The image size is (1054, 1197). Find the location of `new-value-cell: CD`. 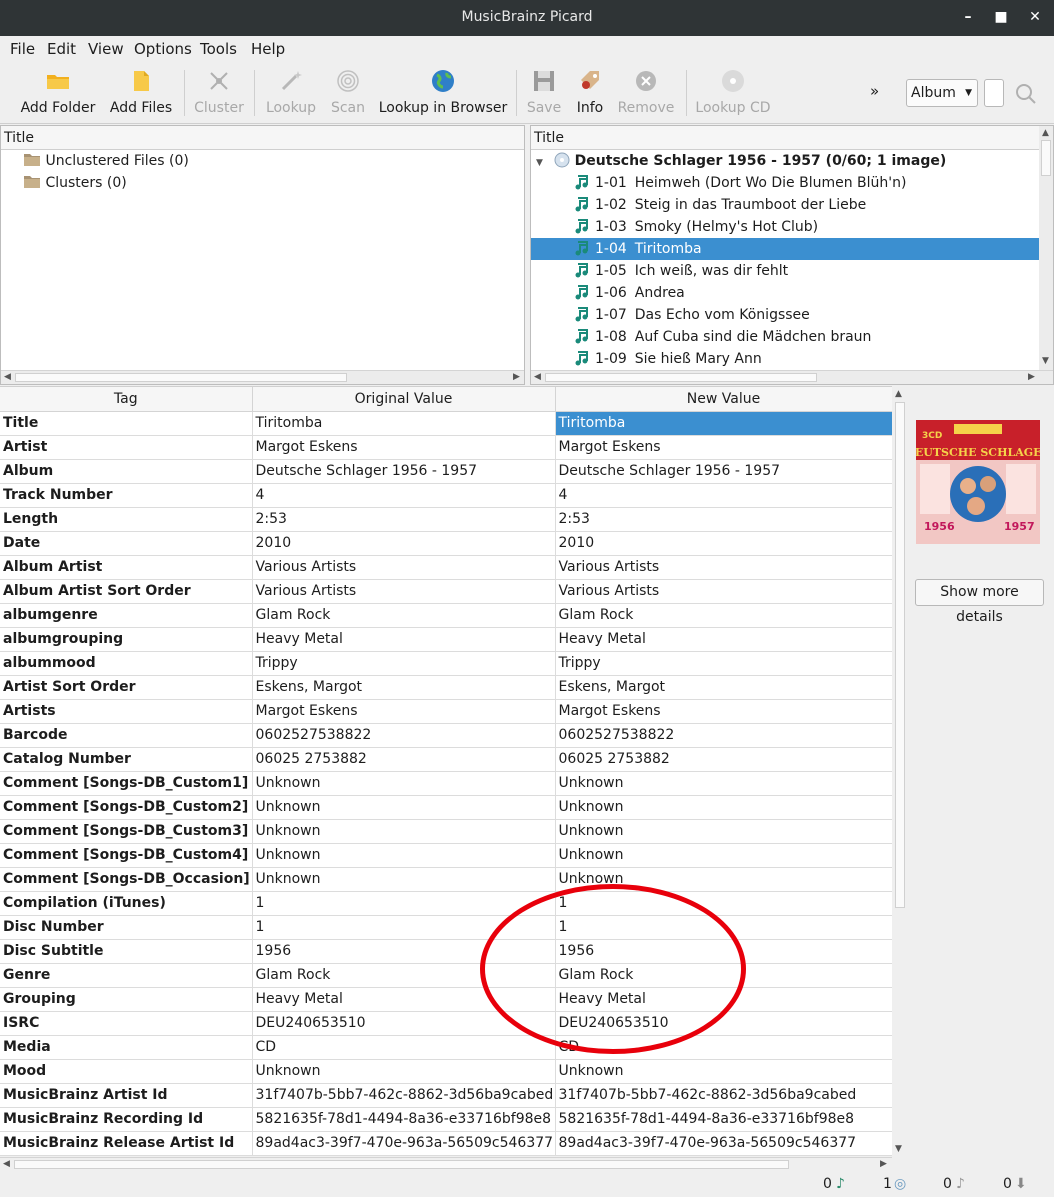

new-value-cell: CD is located at coordinates (723, 1047).